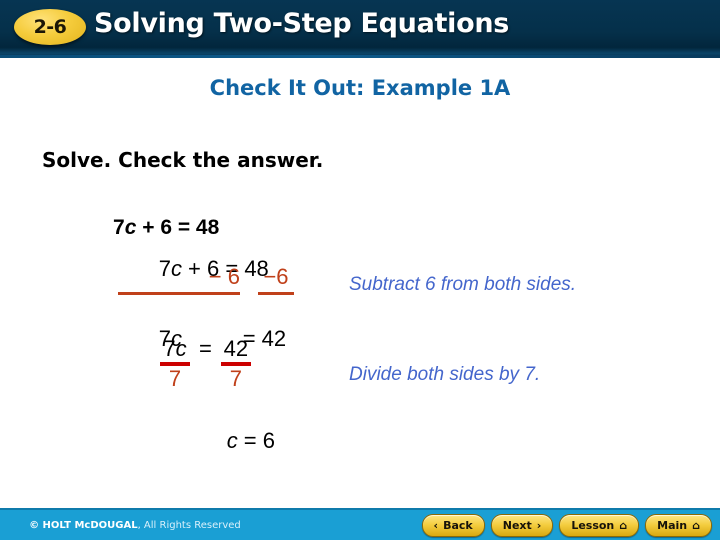 Image resolution: width=720 pixels, height=540 pixels. What do you see at coordinates (593, 525) in the screenshot?
I see `lesson-button-label: Lesson` at bounding box center [593, 525].